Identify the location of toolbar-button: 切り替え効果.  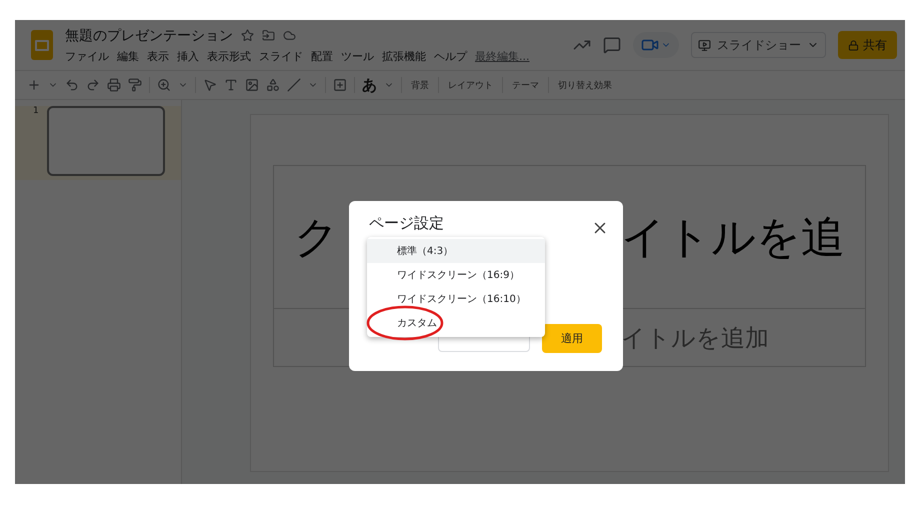
(585, 85).